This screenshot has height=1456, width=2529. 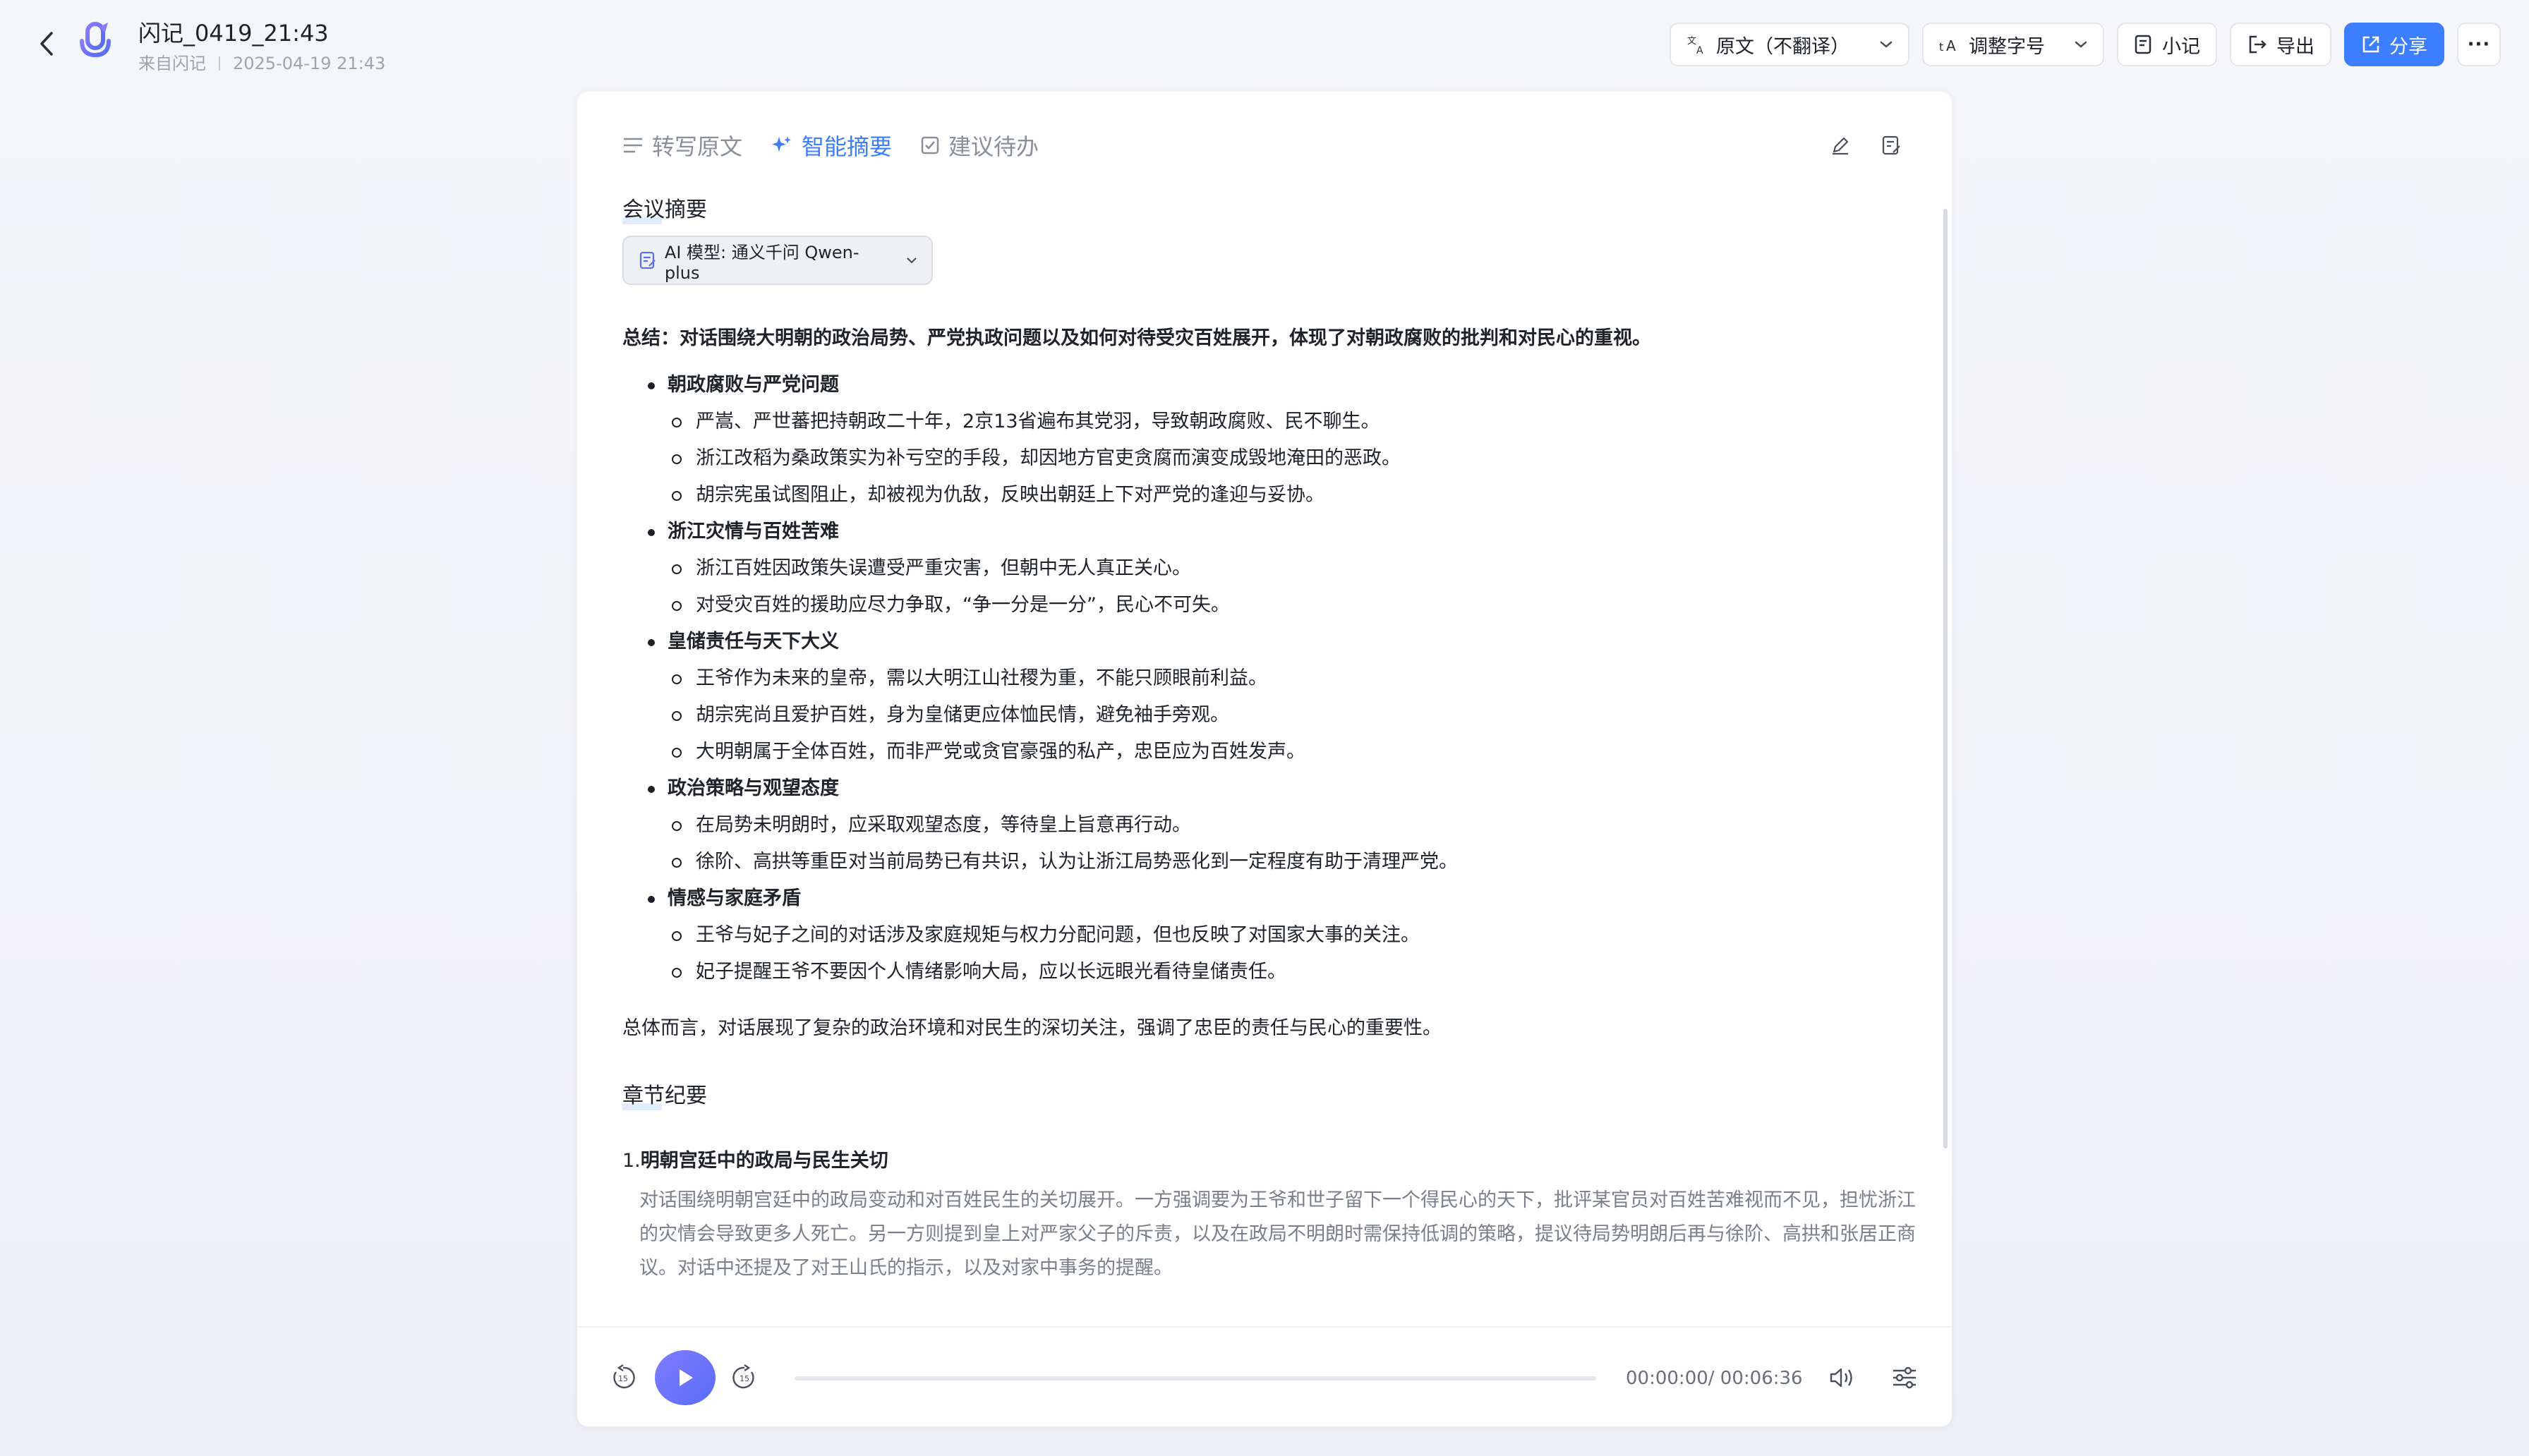 What do you see at coordinates (219, 64) in the screenshot?
I see `divider` at bounding box center [219, 64].